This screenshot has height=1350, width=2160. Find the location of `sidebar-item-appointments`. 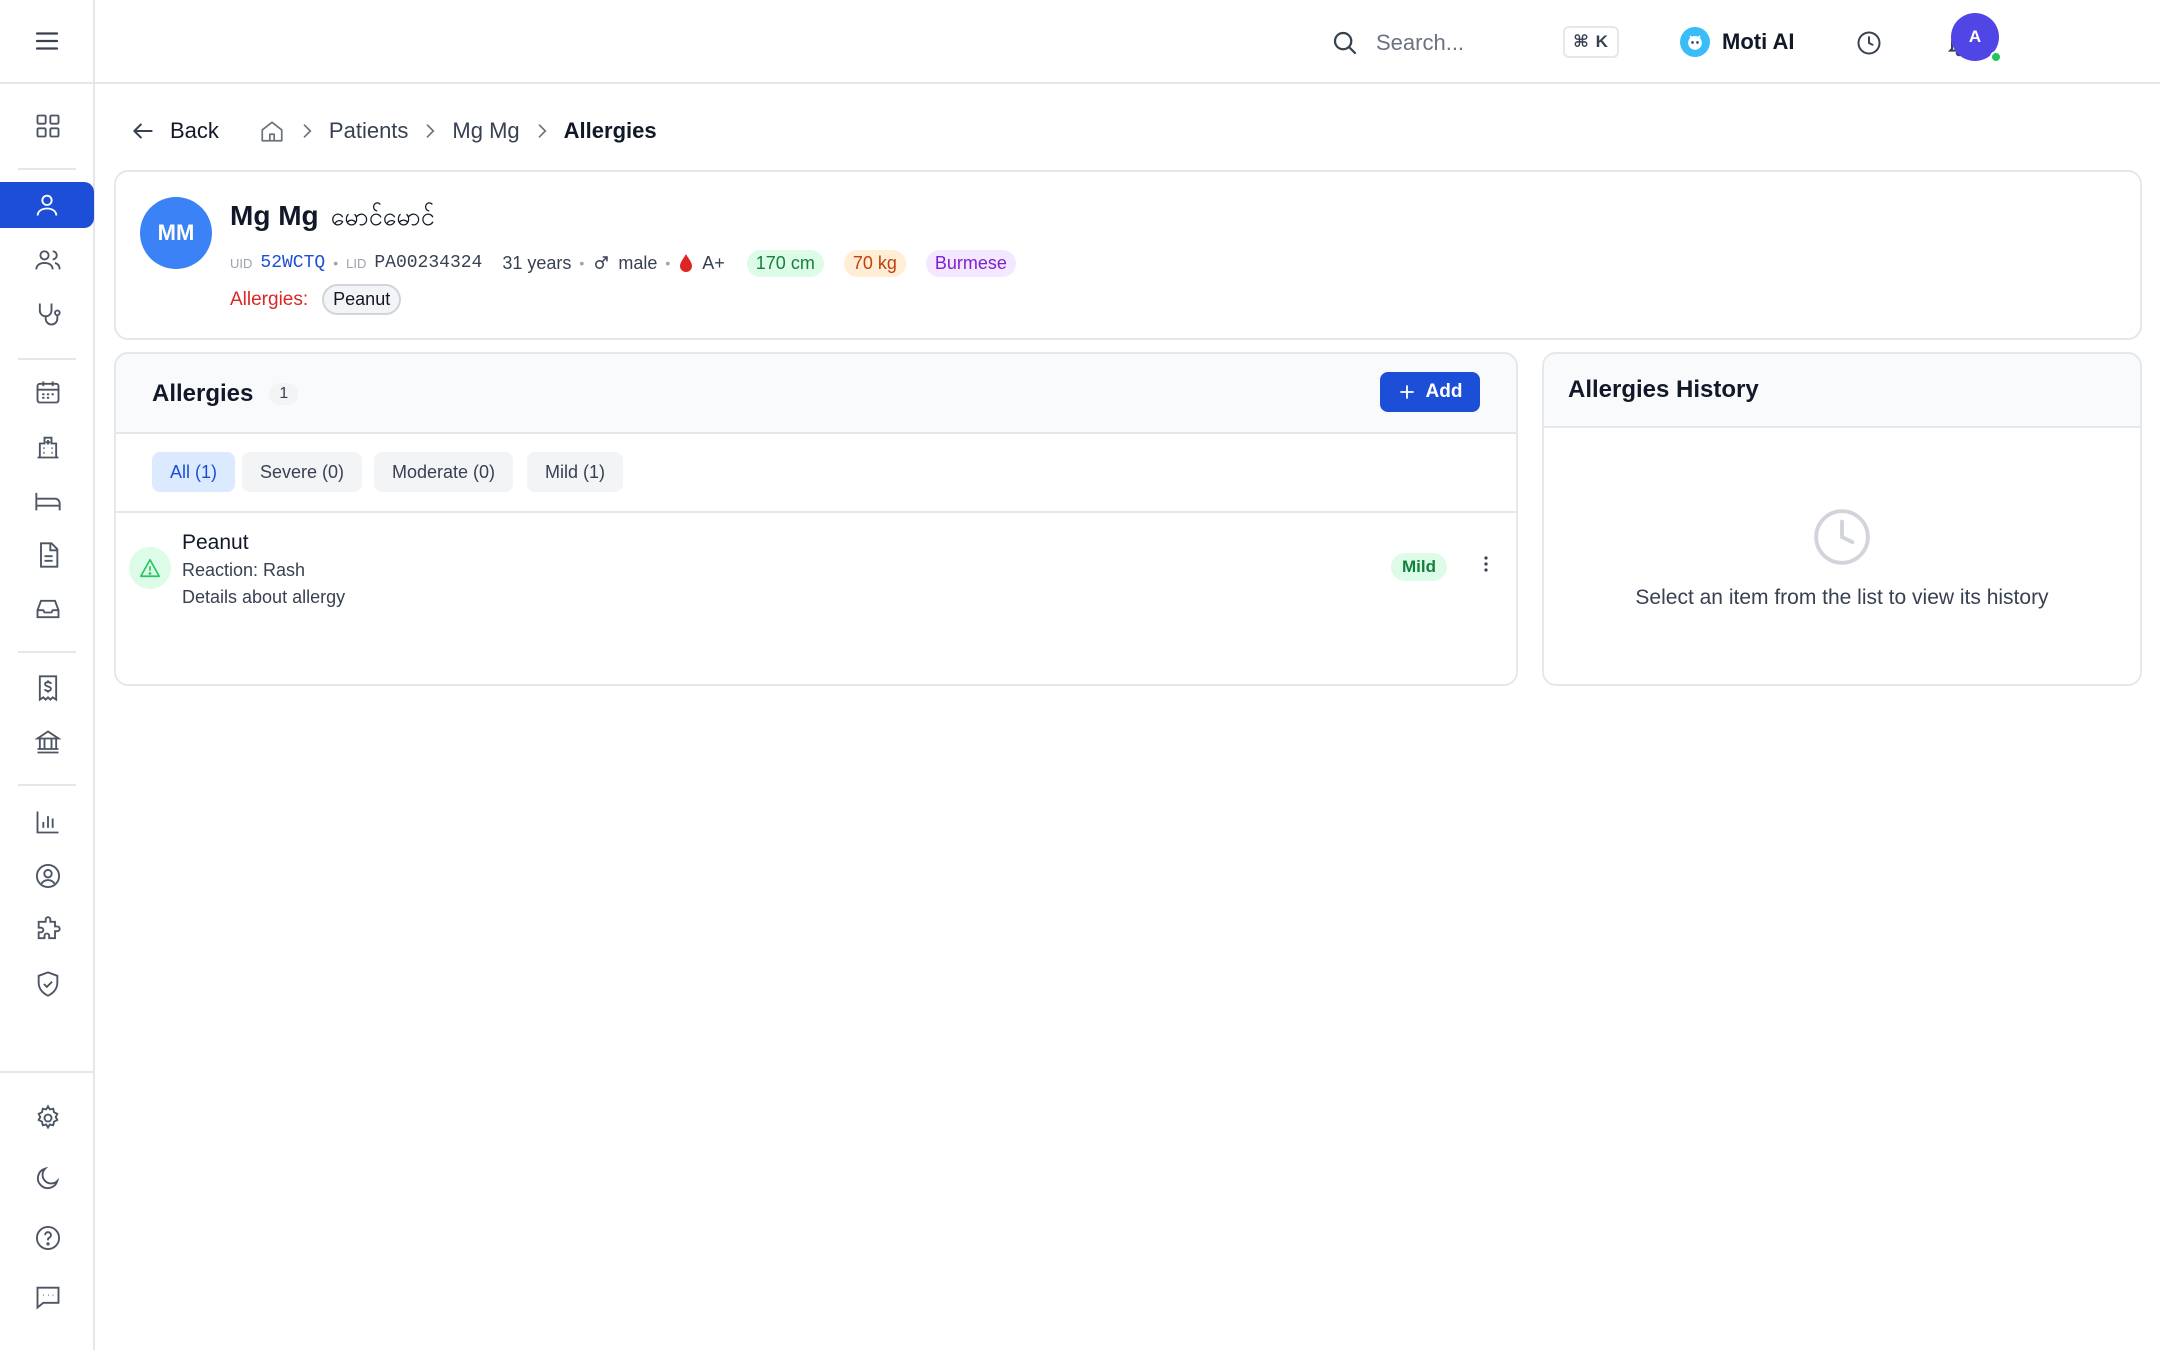

sidebar-item-appointments is located at coordinates (47, 392).